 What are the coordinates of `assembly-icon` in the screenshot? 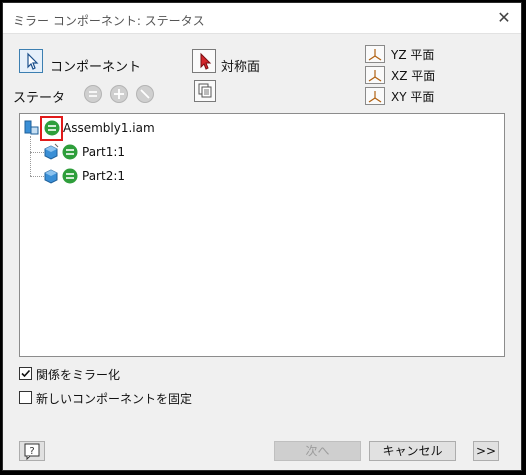 It's located at (31, 127).